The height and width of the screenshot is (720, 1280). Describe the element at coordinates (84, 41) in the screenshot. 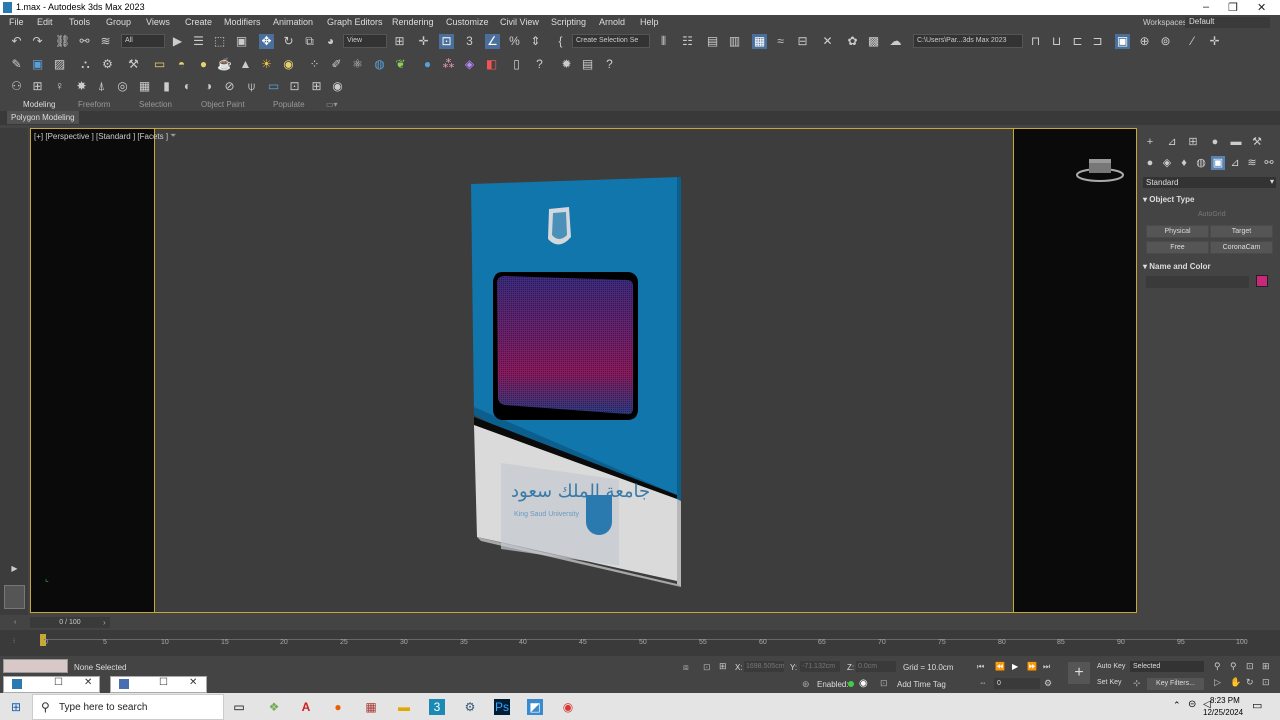

I see `unlink-icon: ⚯` at that location.